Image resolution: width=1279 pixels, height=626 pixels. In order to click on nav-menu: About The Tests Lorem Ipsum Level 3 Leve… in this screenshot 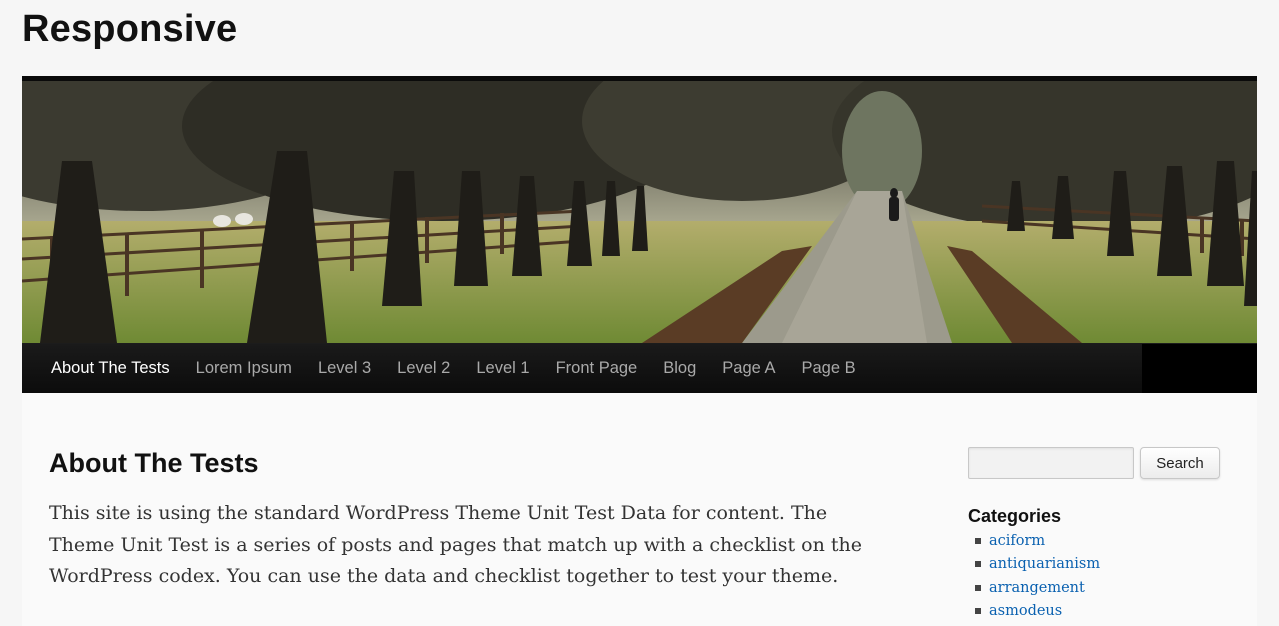, I will do `click(582, 368)`.